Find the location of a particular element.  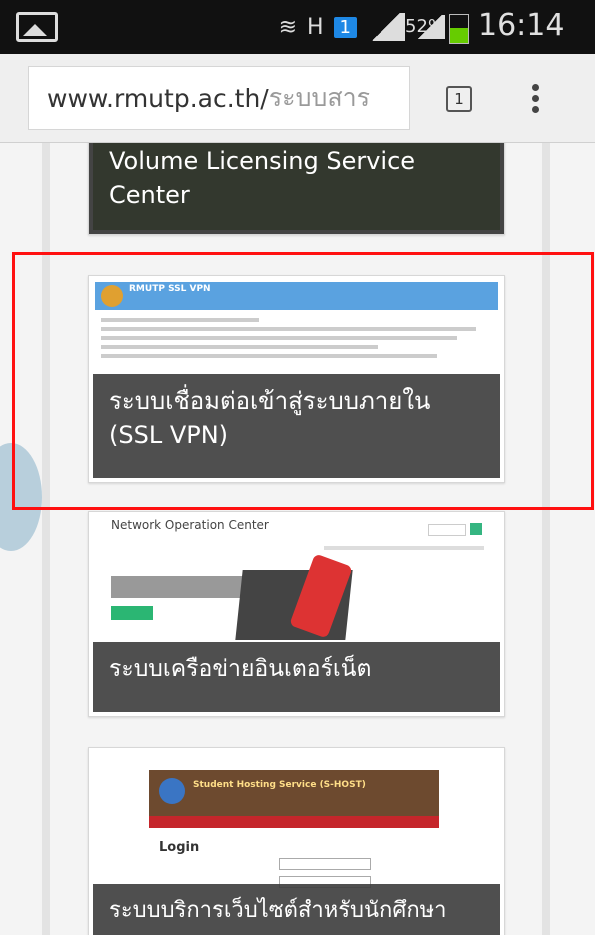

address-bar: www.rmutp.ac.th/ ระบบสาร is located at coordinates (219, 98).